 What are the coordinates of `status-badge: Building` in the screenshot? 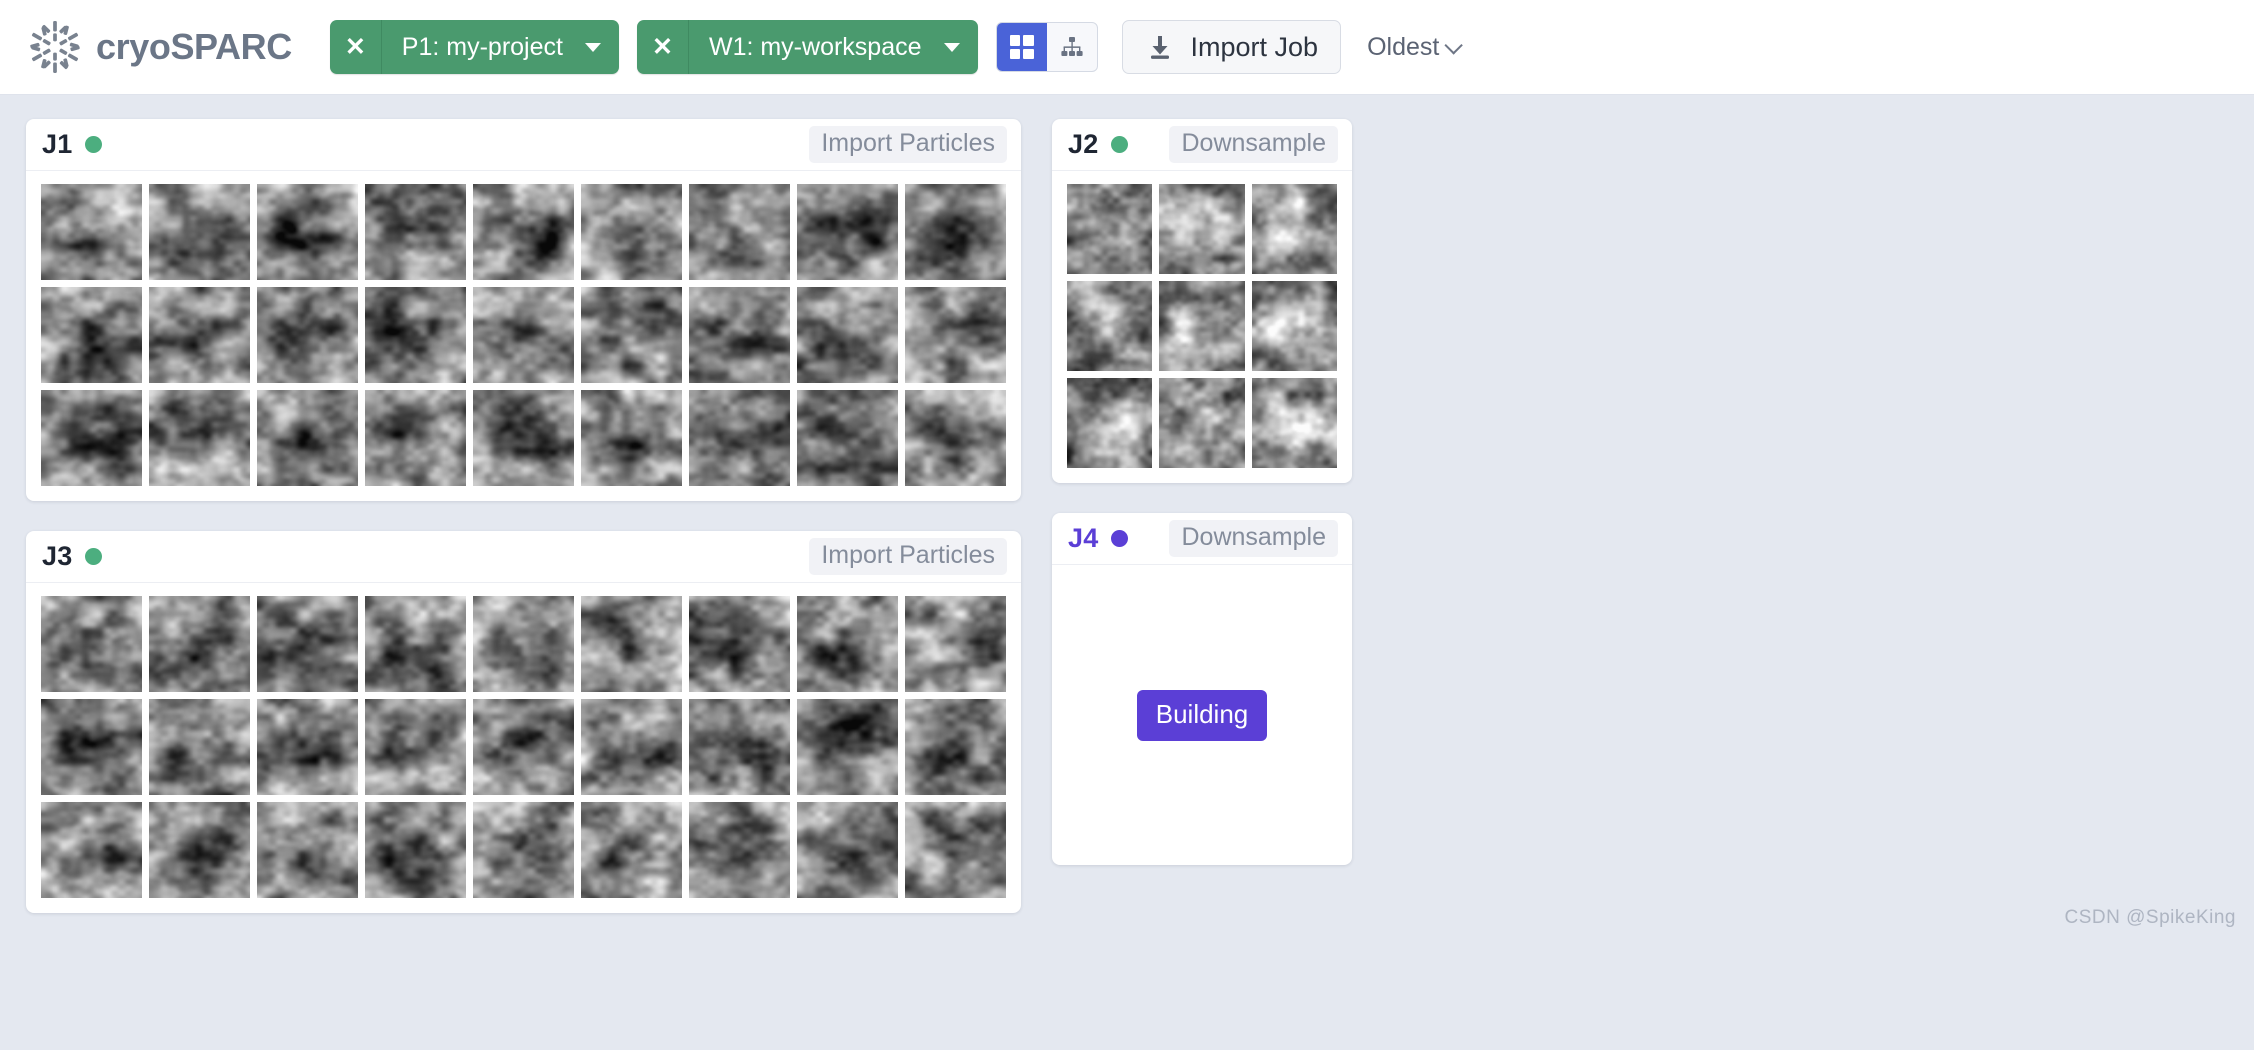 It's located at (1202, 715).